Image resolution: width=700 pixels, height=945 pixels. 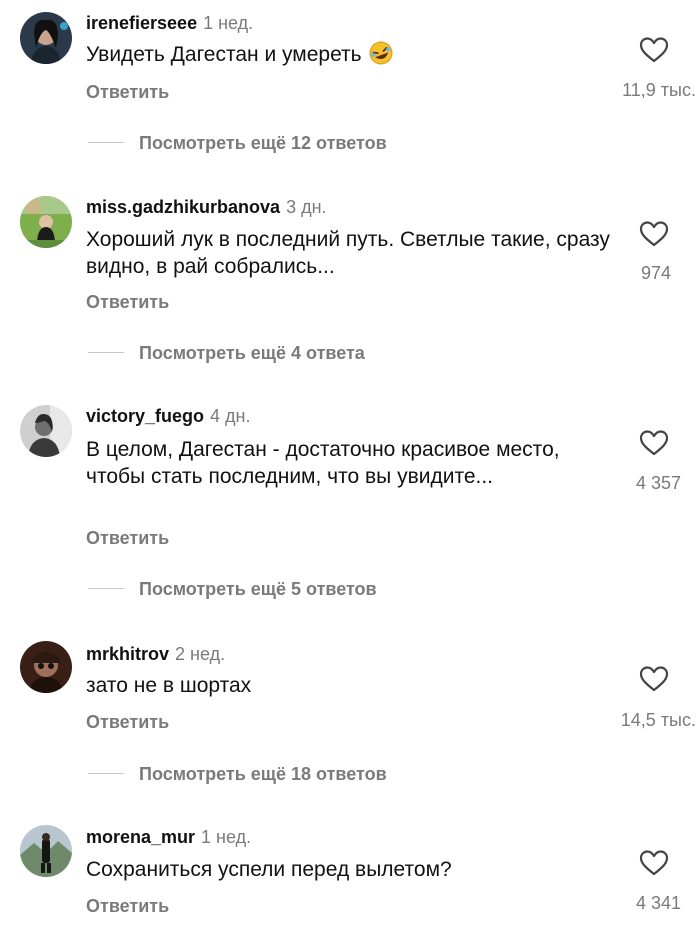 What do you see at coordinates (263, 143) in the screenshot?
I see `view-replies-button: Посмотреть ещё 12 ответов` at bounding box center [263, 143].